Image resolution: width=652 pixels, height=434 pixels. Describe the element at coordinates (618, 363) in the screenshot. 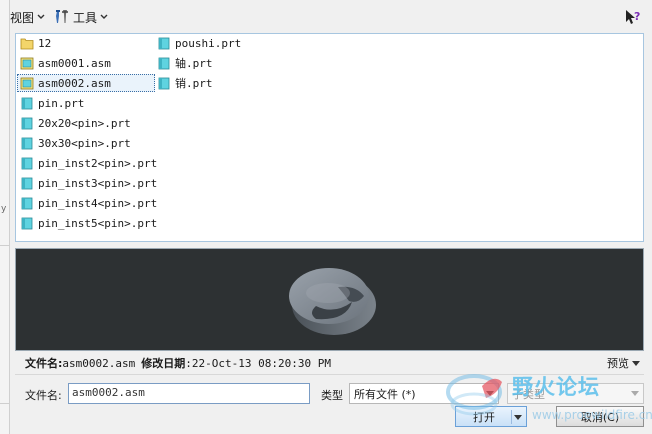

I see `preview-toggle-label: 预览` at that location.